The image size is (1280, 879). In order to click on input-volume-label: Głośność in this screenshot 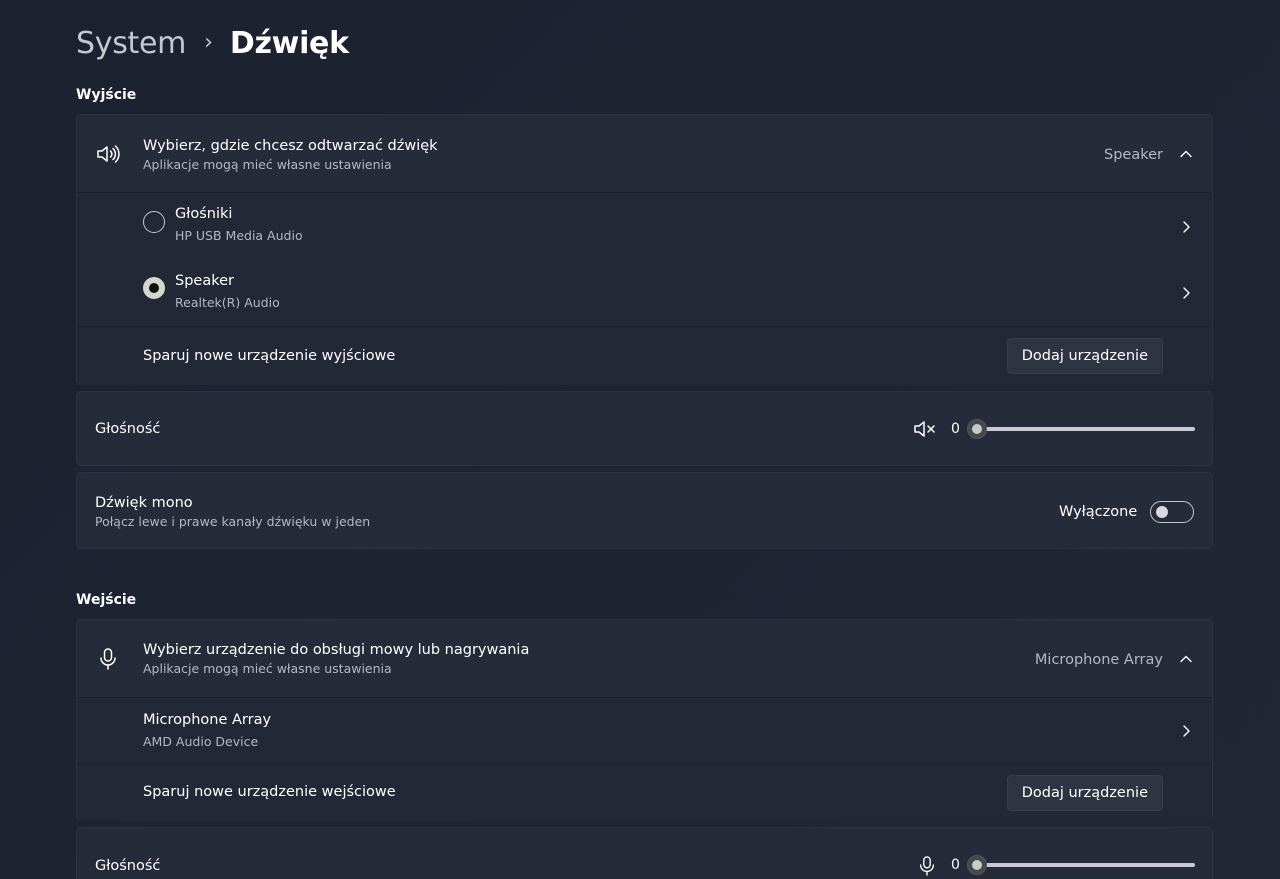, I will do `click(128, 866)`.